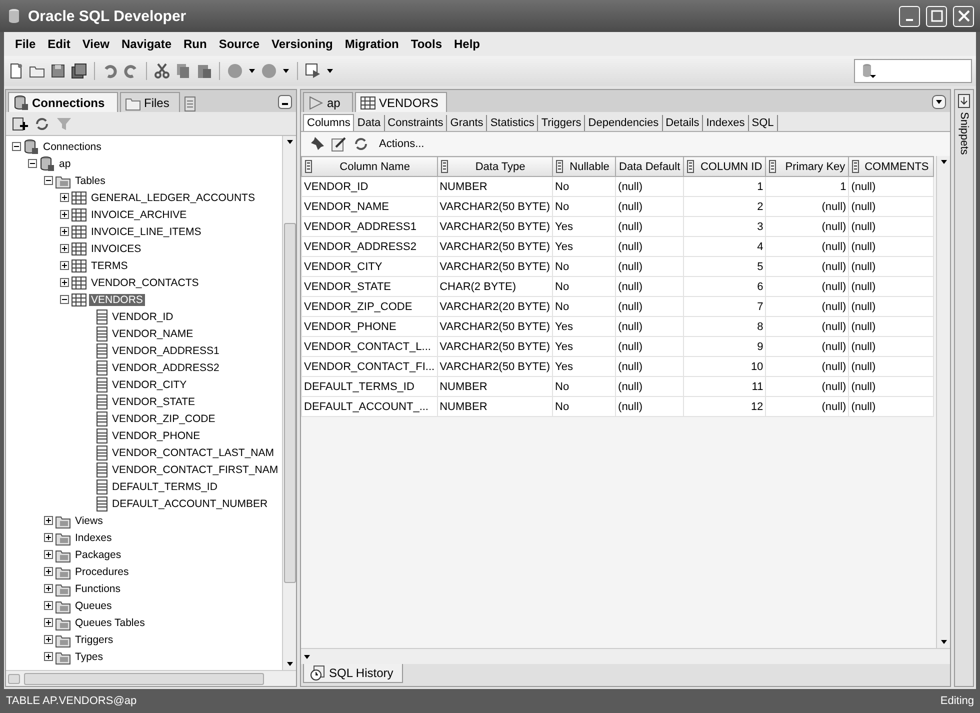 This screenshot has width=980, height=713. I want to click on tree-item: DEFAULT_ACCOUNT_NUMBER, so click(190, 504).